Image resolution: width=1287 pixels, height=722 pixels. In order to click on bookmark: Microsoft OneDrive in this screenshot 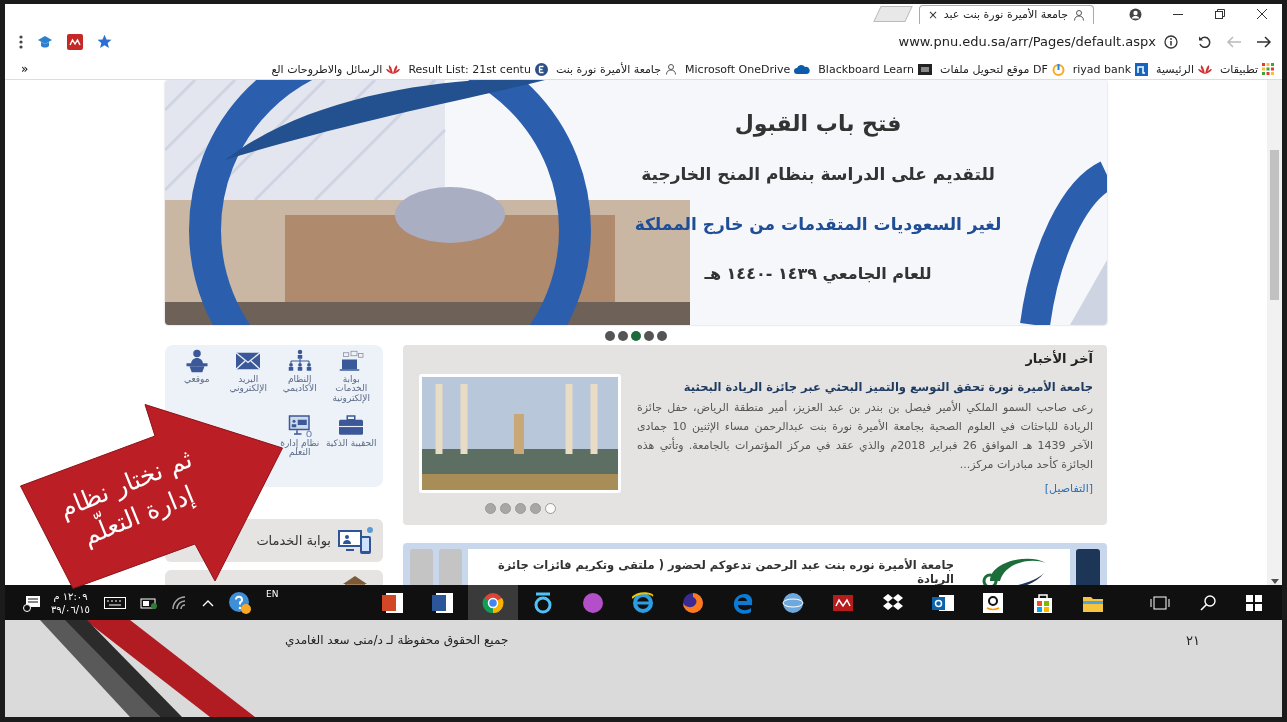, I will do `click(748, 69)`.